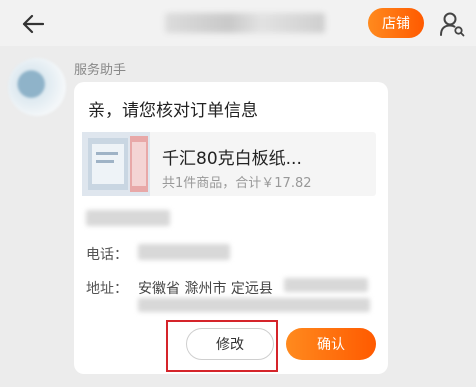 The height and width of the screenshot is (387, 476). Describe the element at coordinates (184, 252) in the screenshot. I see `phone-number-redacted` at that location.